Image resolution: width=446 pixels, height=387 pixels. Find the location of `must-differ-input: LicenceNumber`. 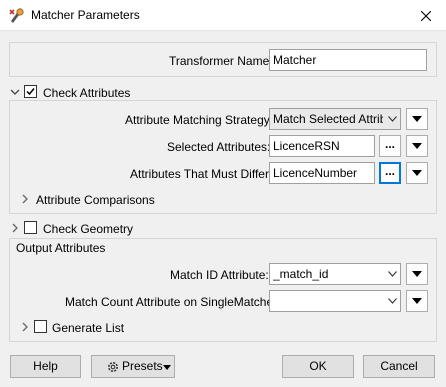

must-differ-input: LicenceNumber is located at coordinates (322, 173).